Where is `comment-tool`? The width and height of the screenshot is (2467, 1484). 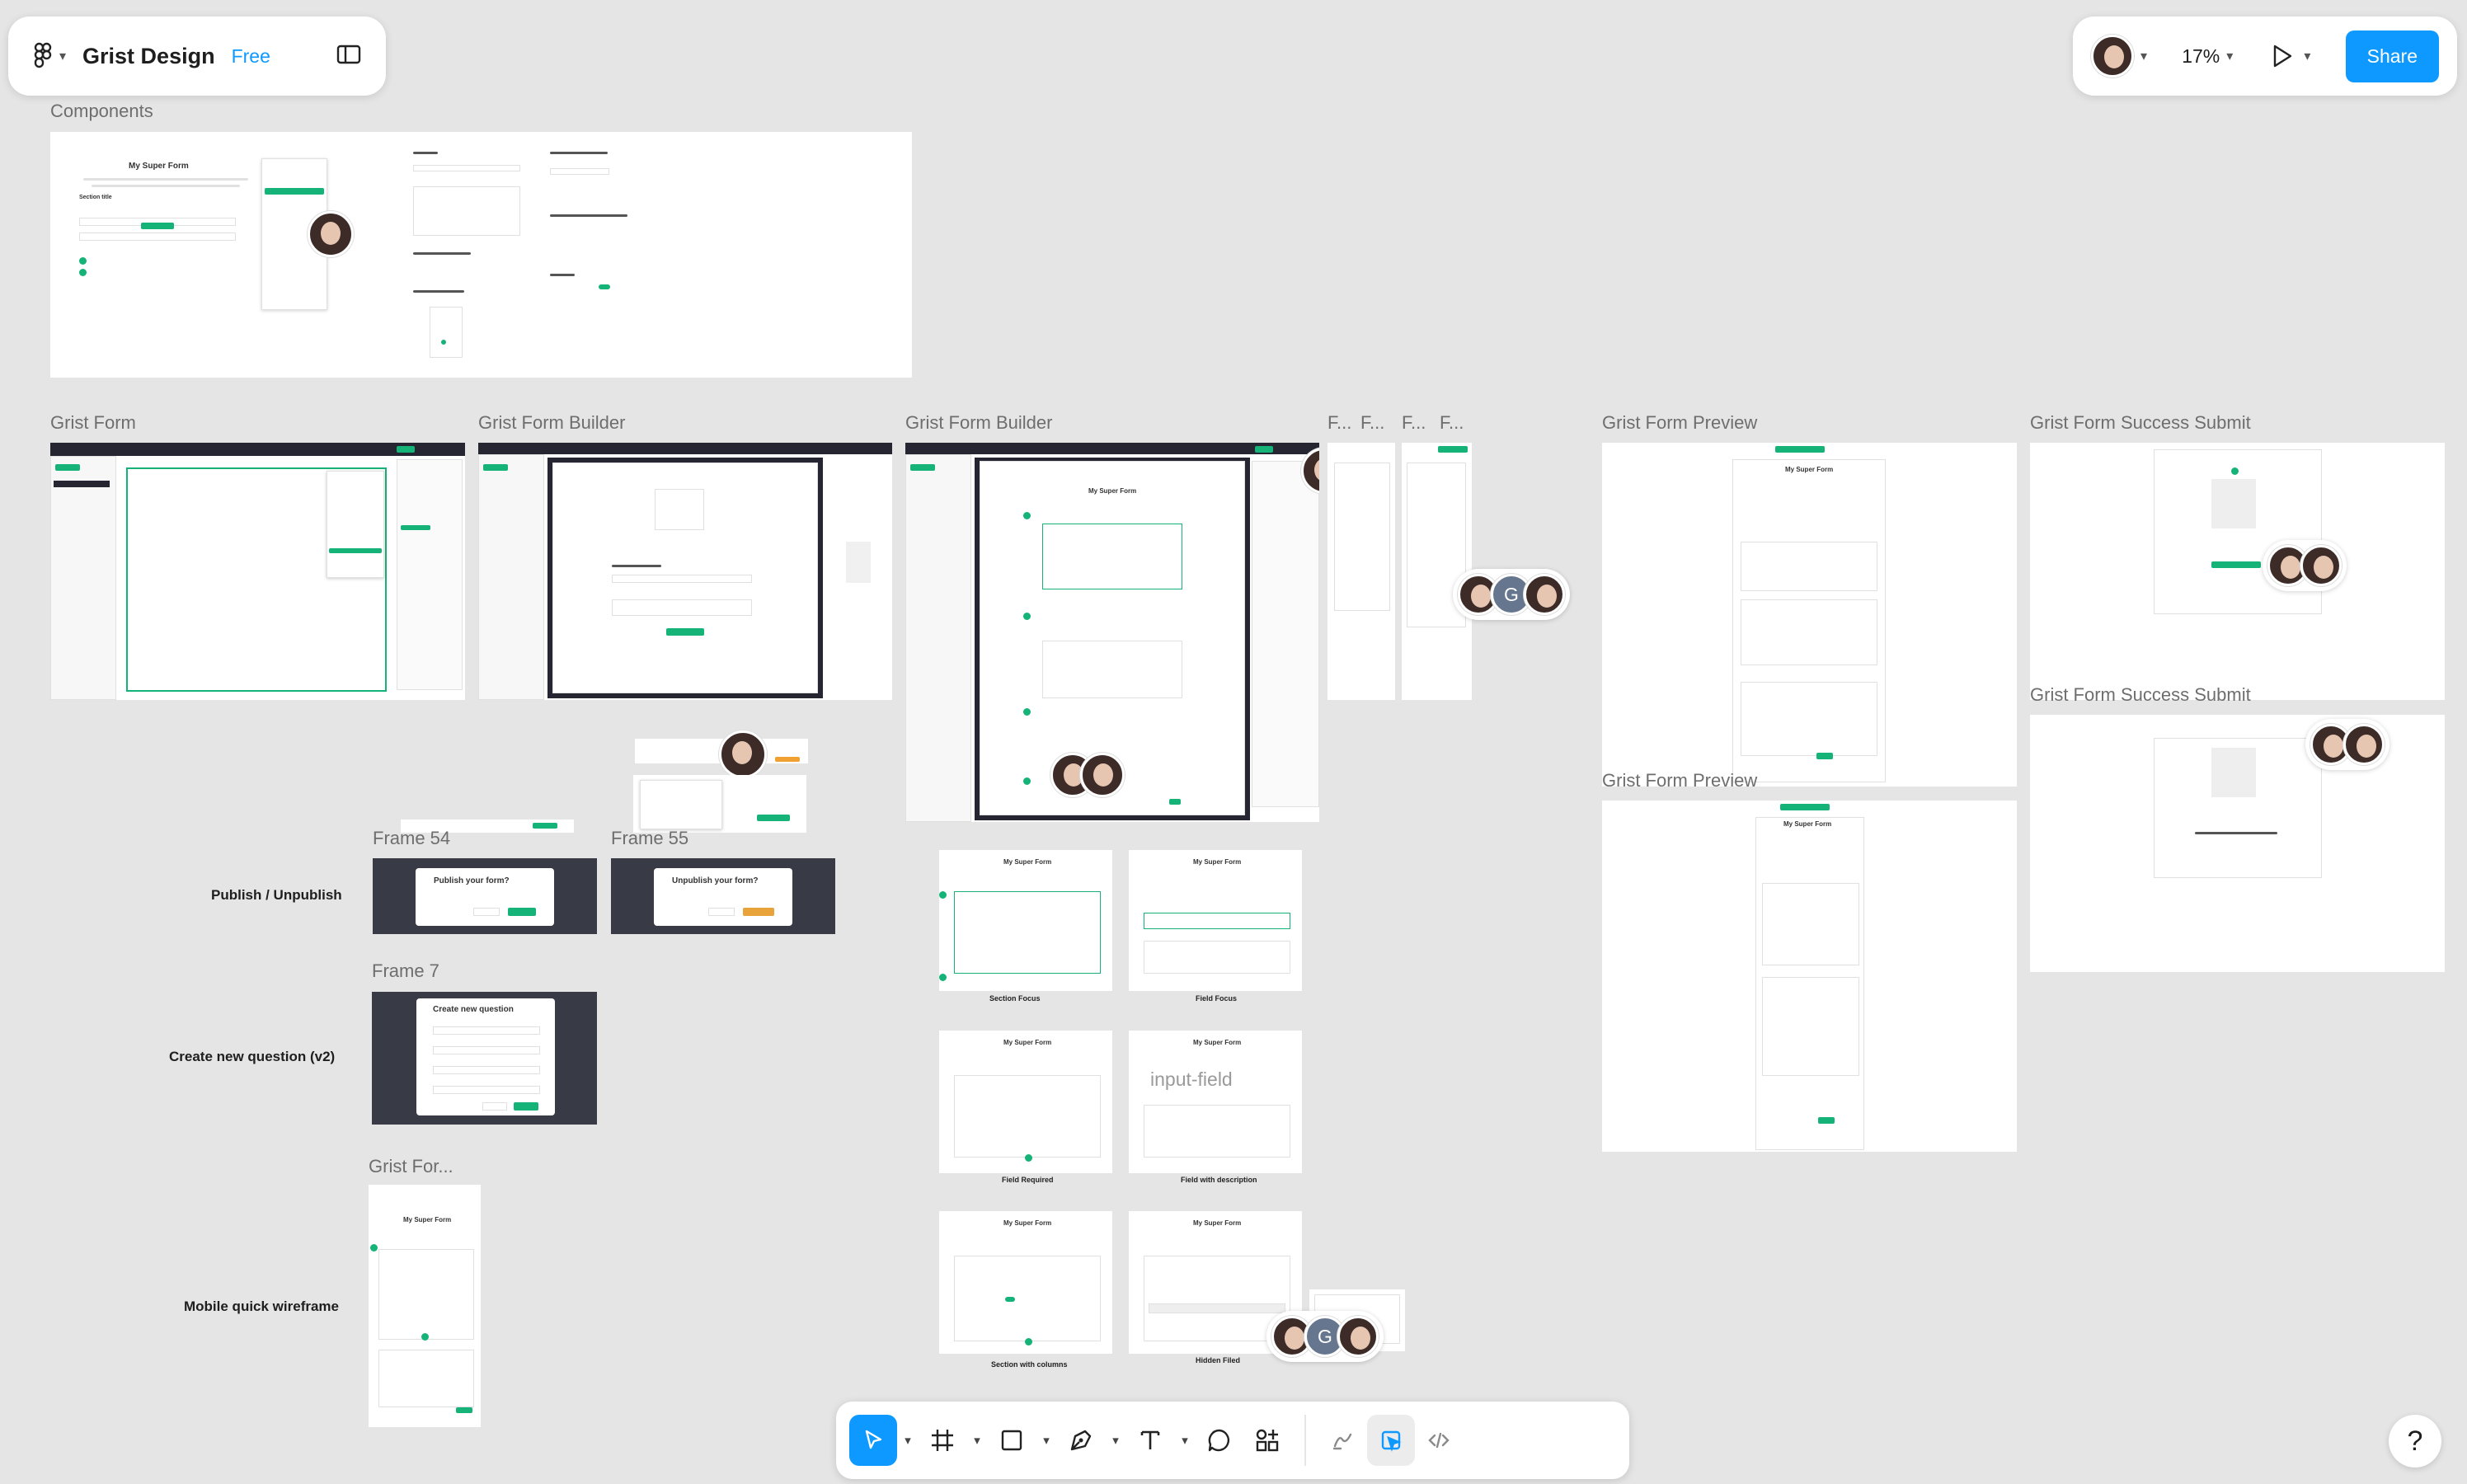 comment-tool is located at coordinates (1220, 1440).